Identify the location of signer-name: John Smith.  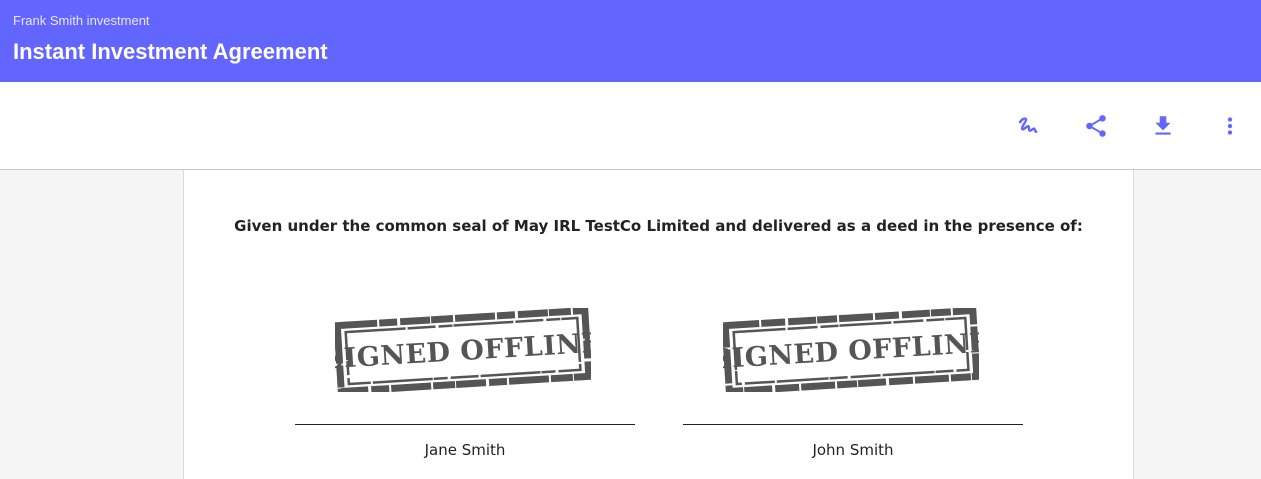
(853, 450).